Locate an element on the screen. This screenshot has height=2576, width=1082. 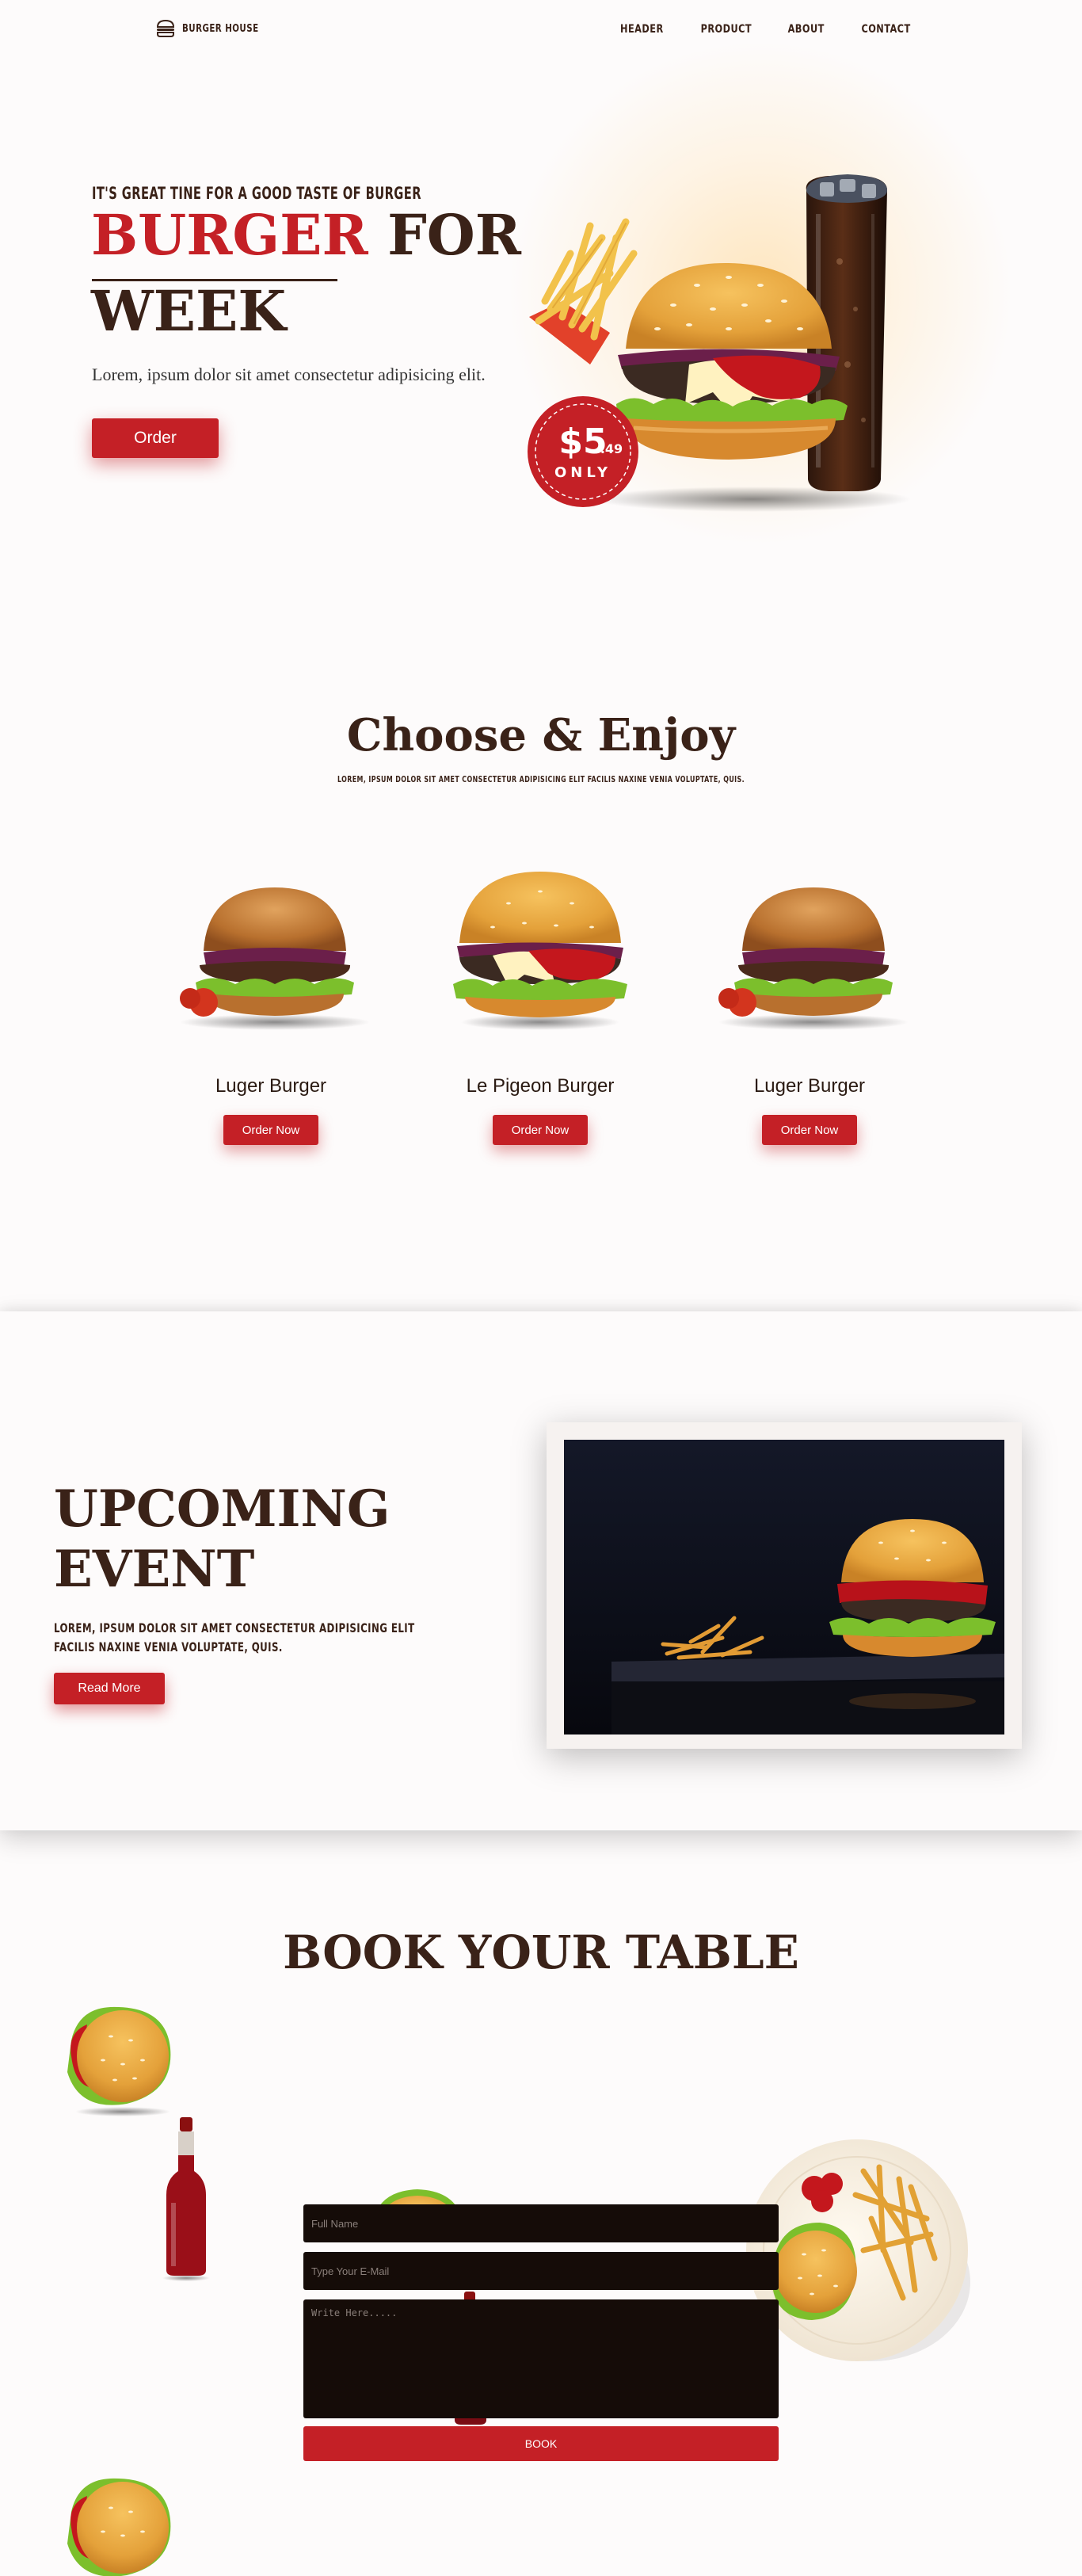
full-name-input is located at coordinates (541, 2223).